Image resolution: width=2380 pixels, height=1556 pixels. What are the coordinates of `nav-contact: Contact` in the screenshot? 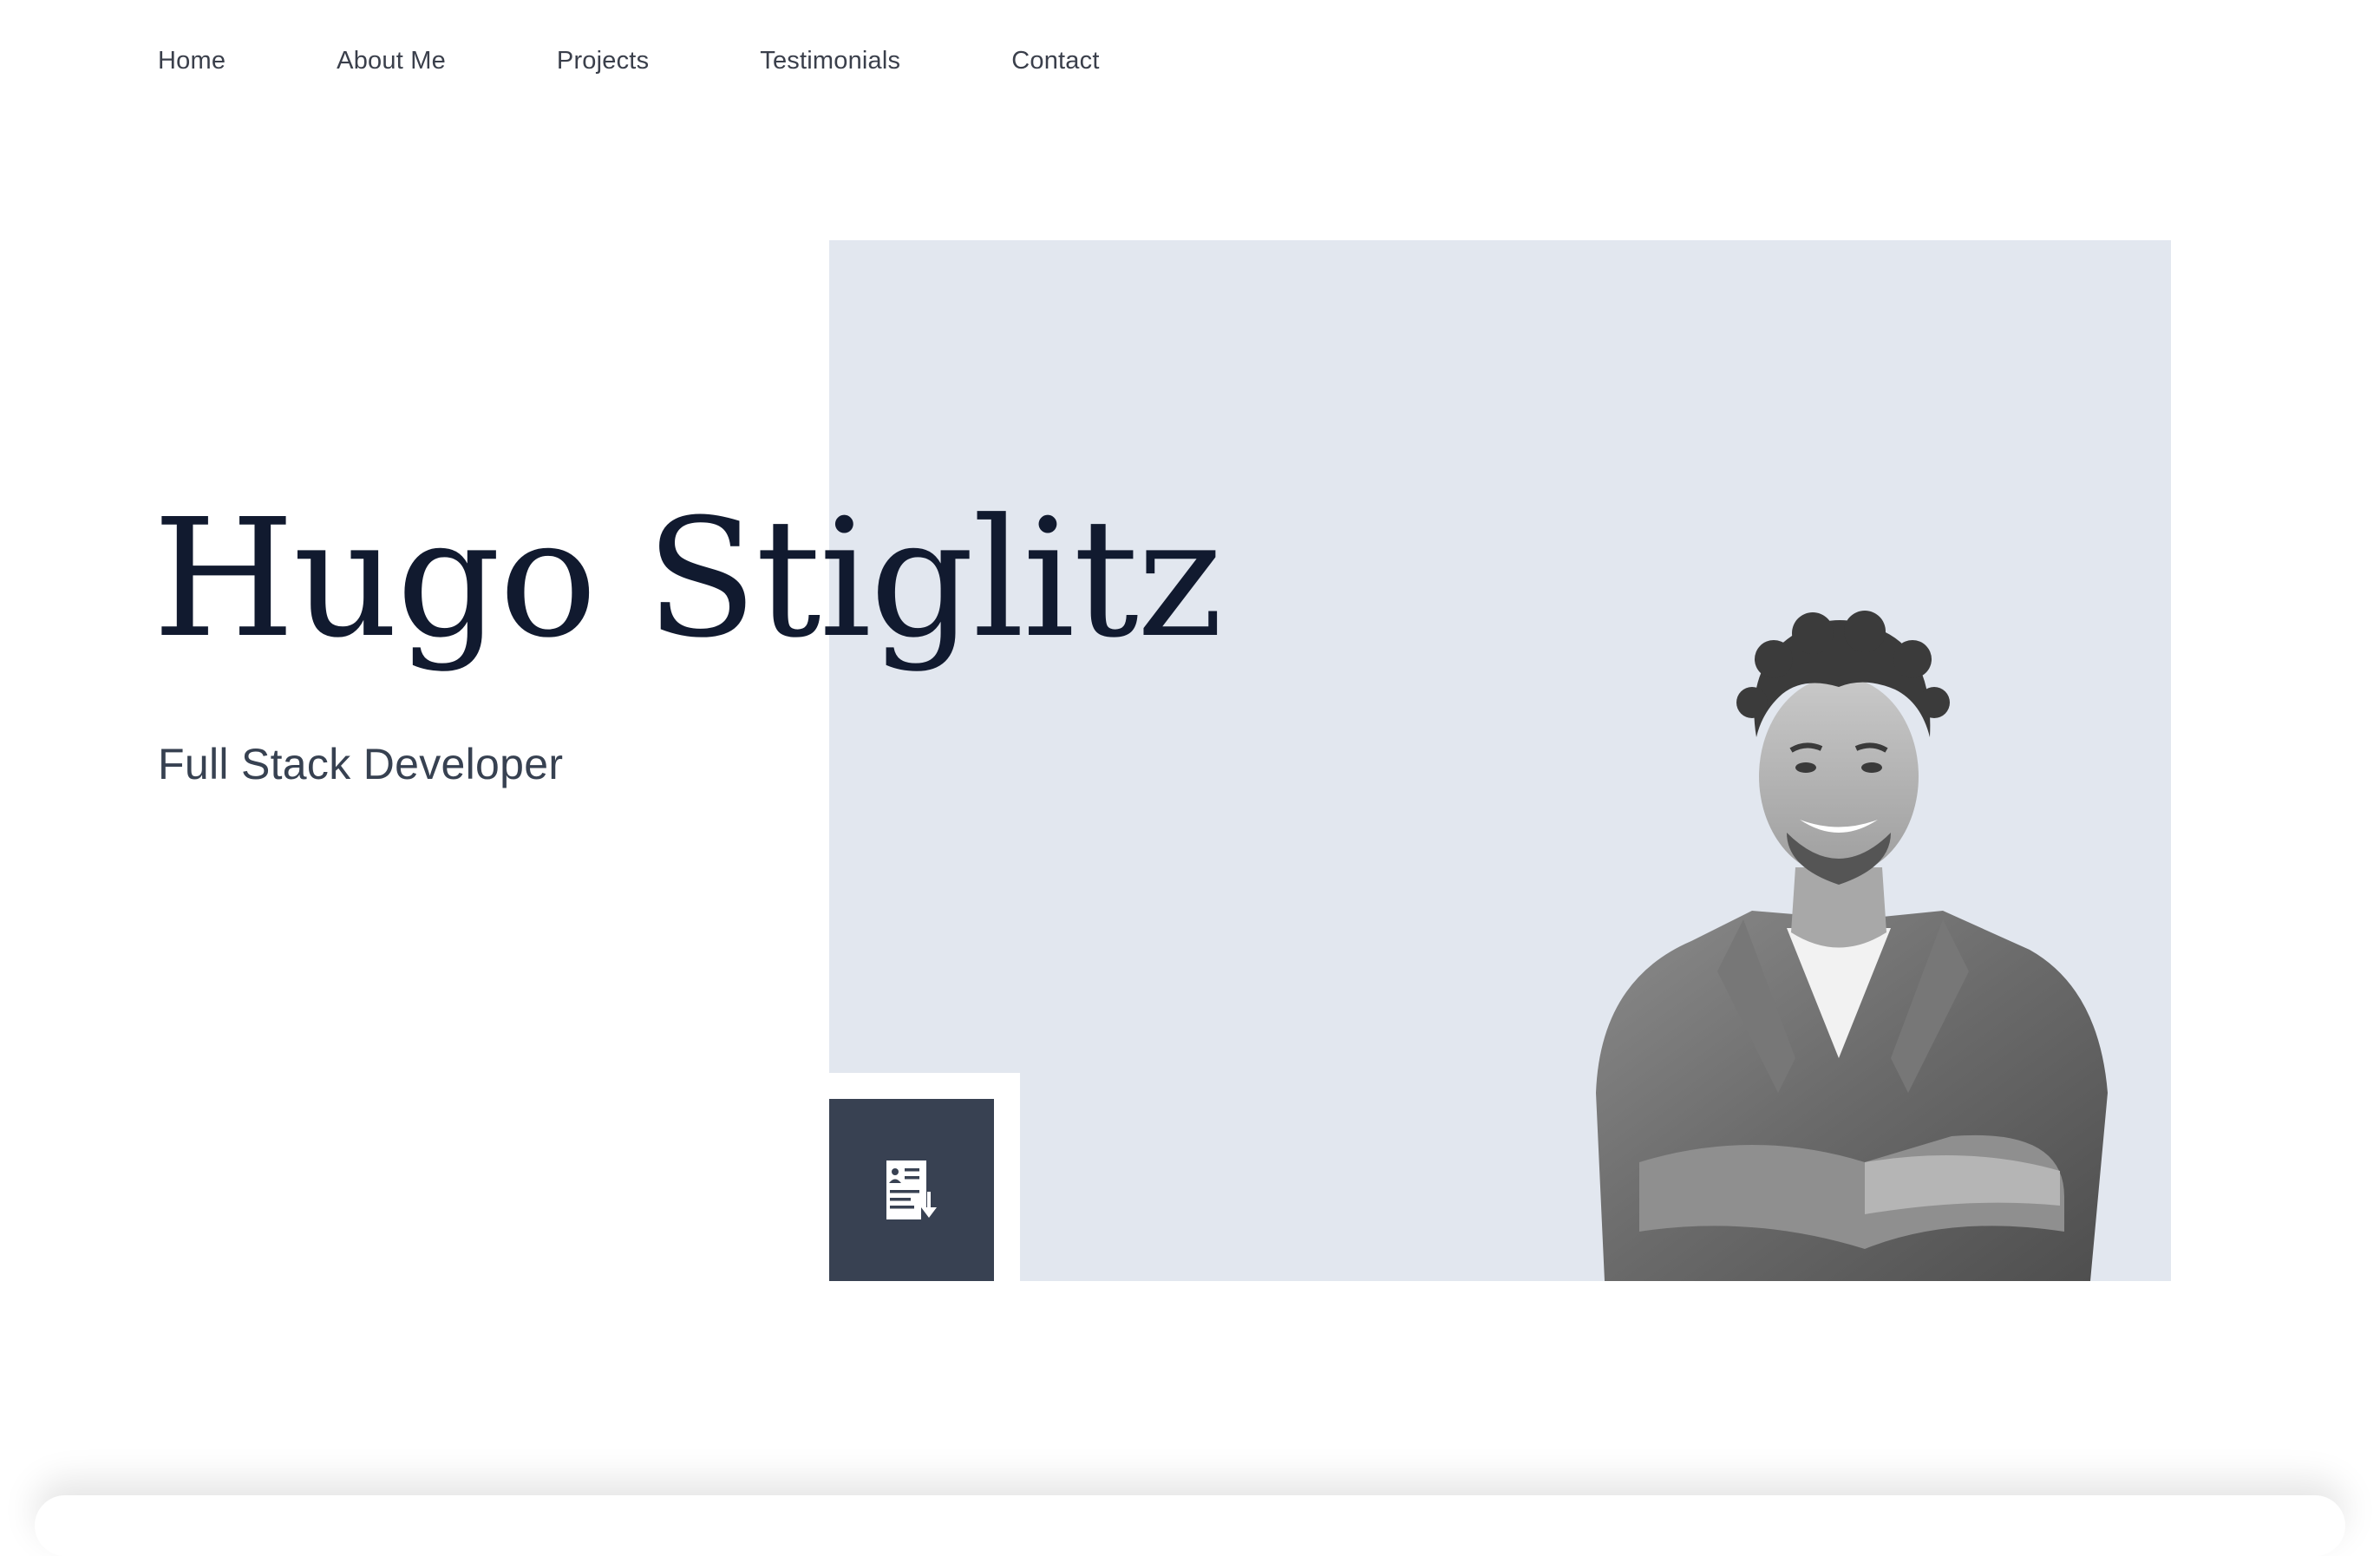 It's located at (1055, 60).